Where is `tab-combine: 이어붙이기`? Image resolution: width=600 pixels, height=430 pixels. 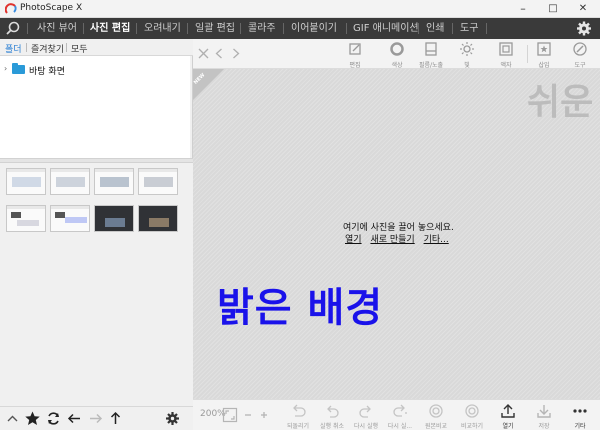
tab-combine: 이어붙이기 is located at coordinates (314, 28).